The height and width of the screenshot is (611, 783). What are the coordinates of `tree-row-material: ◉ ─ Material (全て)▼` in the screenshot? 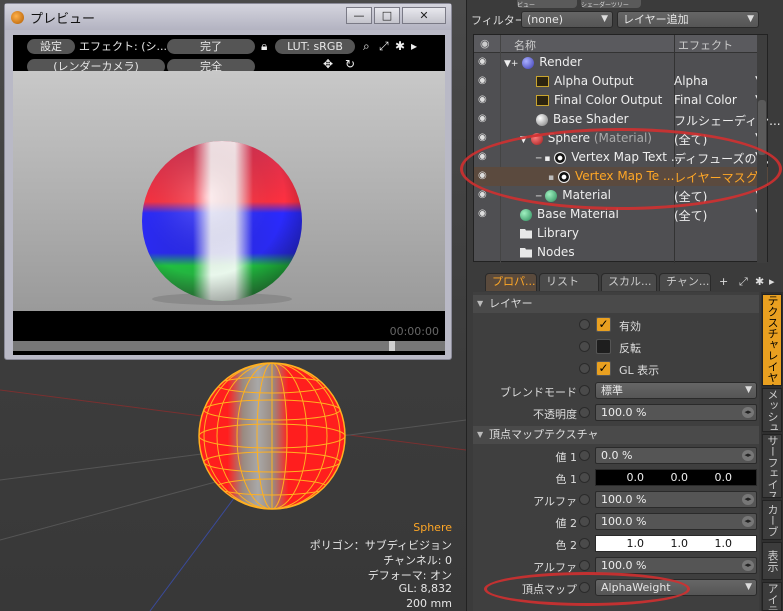 It's located at (621, 195).